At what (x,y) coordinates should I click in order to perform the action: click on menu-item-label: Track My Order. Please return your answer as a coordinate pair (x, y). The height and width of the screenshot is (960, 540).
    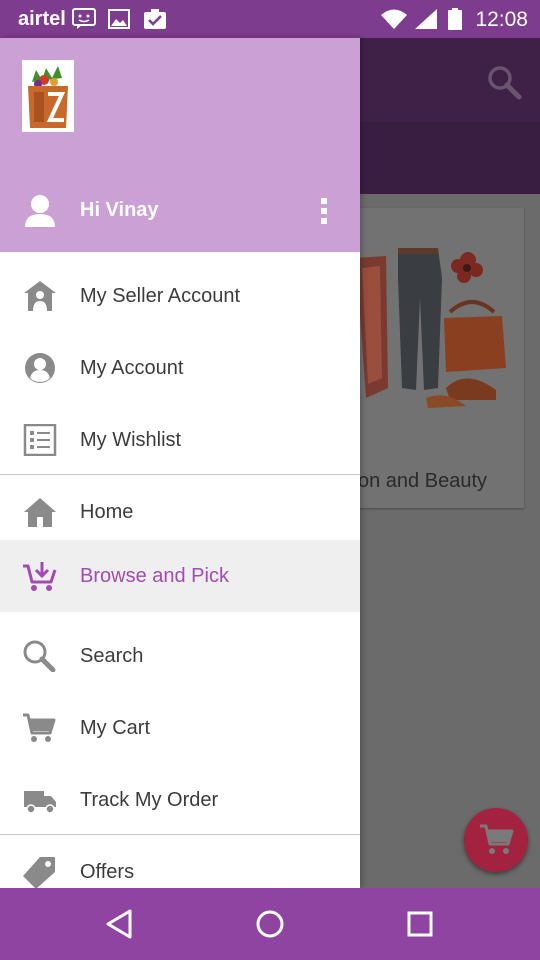
    Looking at the image, I should click on (149, 800).